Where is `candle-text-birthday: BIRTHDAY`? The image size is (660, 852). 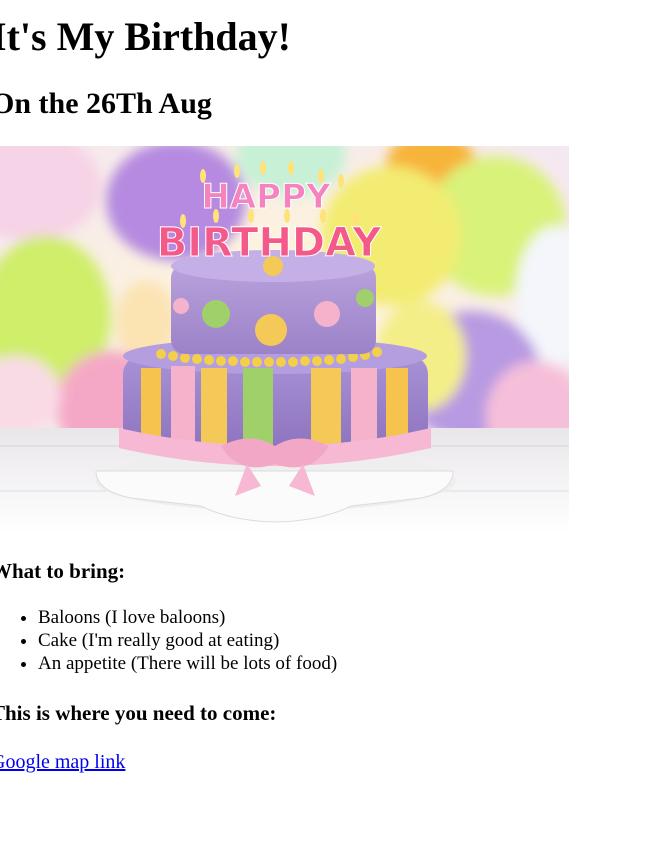
candle-text-birthday: BIRTHDAY is located at coordinates (269, 243).